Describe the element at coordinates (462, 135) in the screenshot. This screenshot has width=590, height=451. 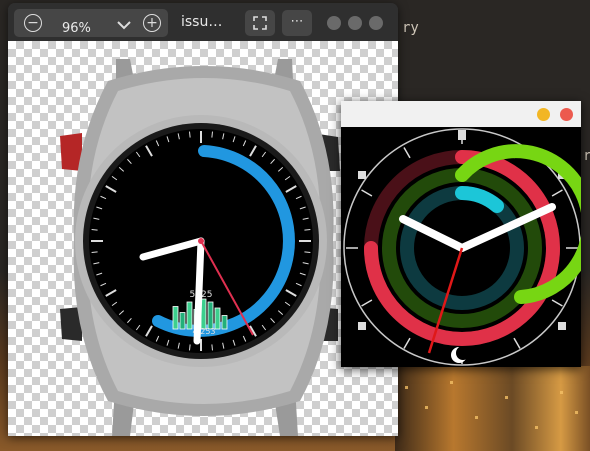
I see `twelve-marker` at that location.